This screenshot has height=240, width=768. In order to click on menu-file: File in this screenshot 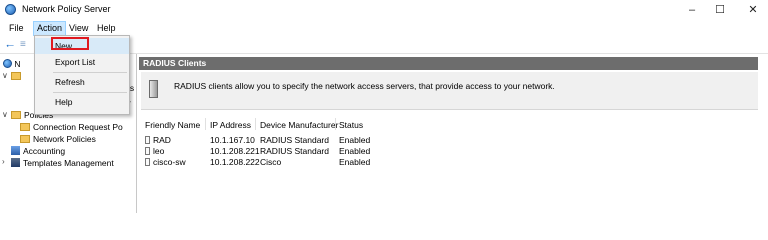, I will do `click(16, 28)`.